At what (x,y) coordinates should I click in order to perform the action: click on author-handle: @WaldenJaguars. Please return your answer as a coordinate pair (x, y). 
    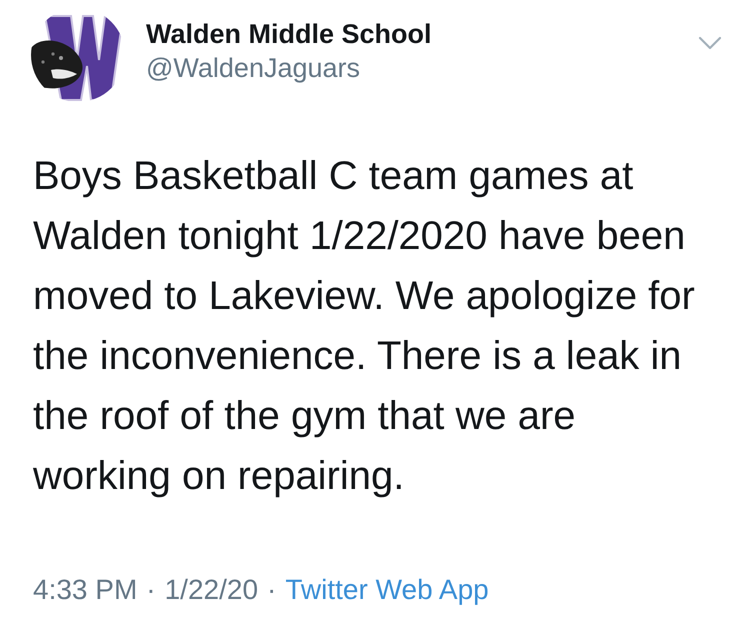
    Looking at the image, I should click on (422, 68).